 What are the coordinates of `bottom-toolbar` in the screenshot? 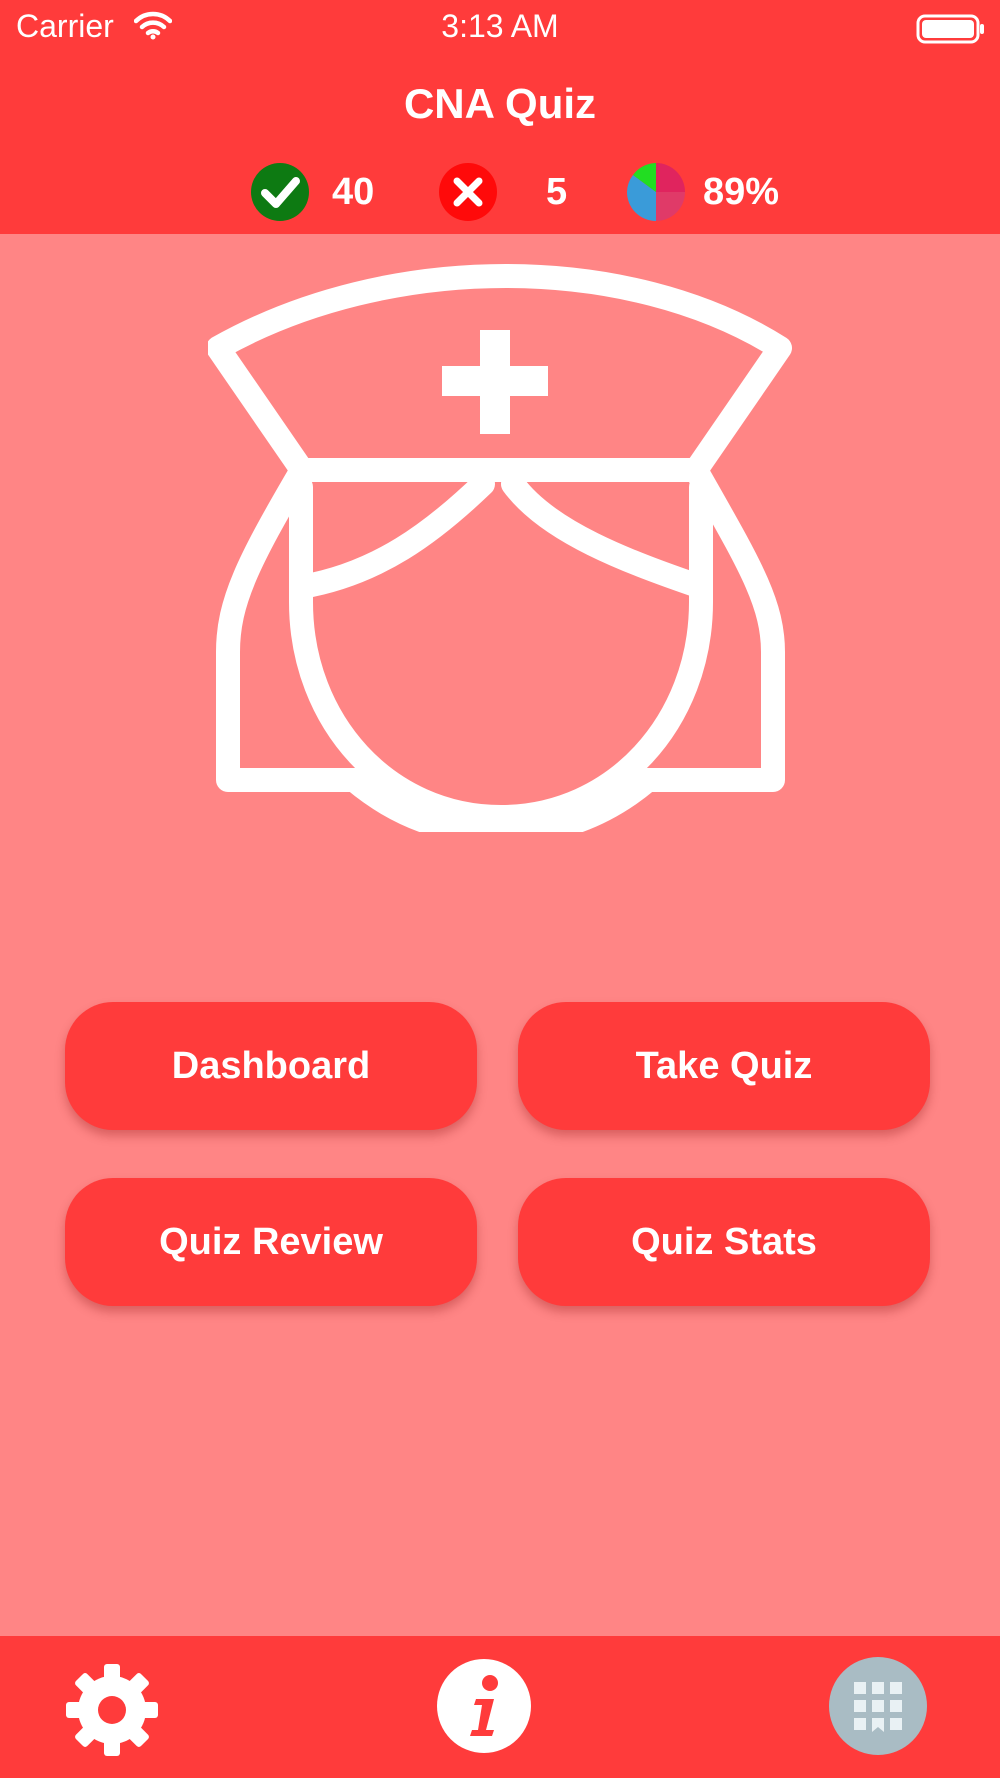 It's located at (500, 1707).